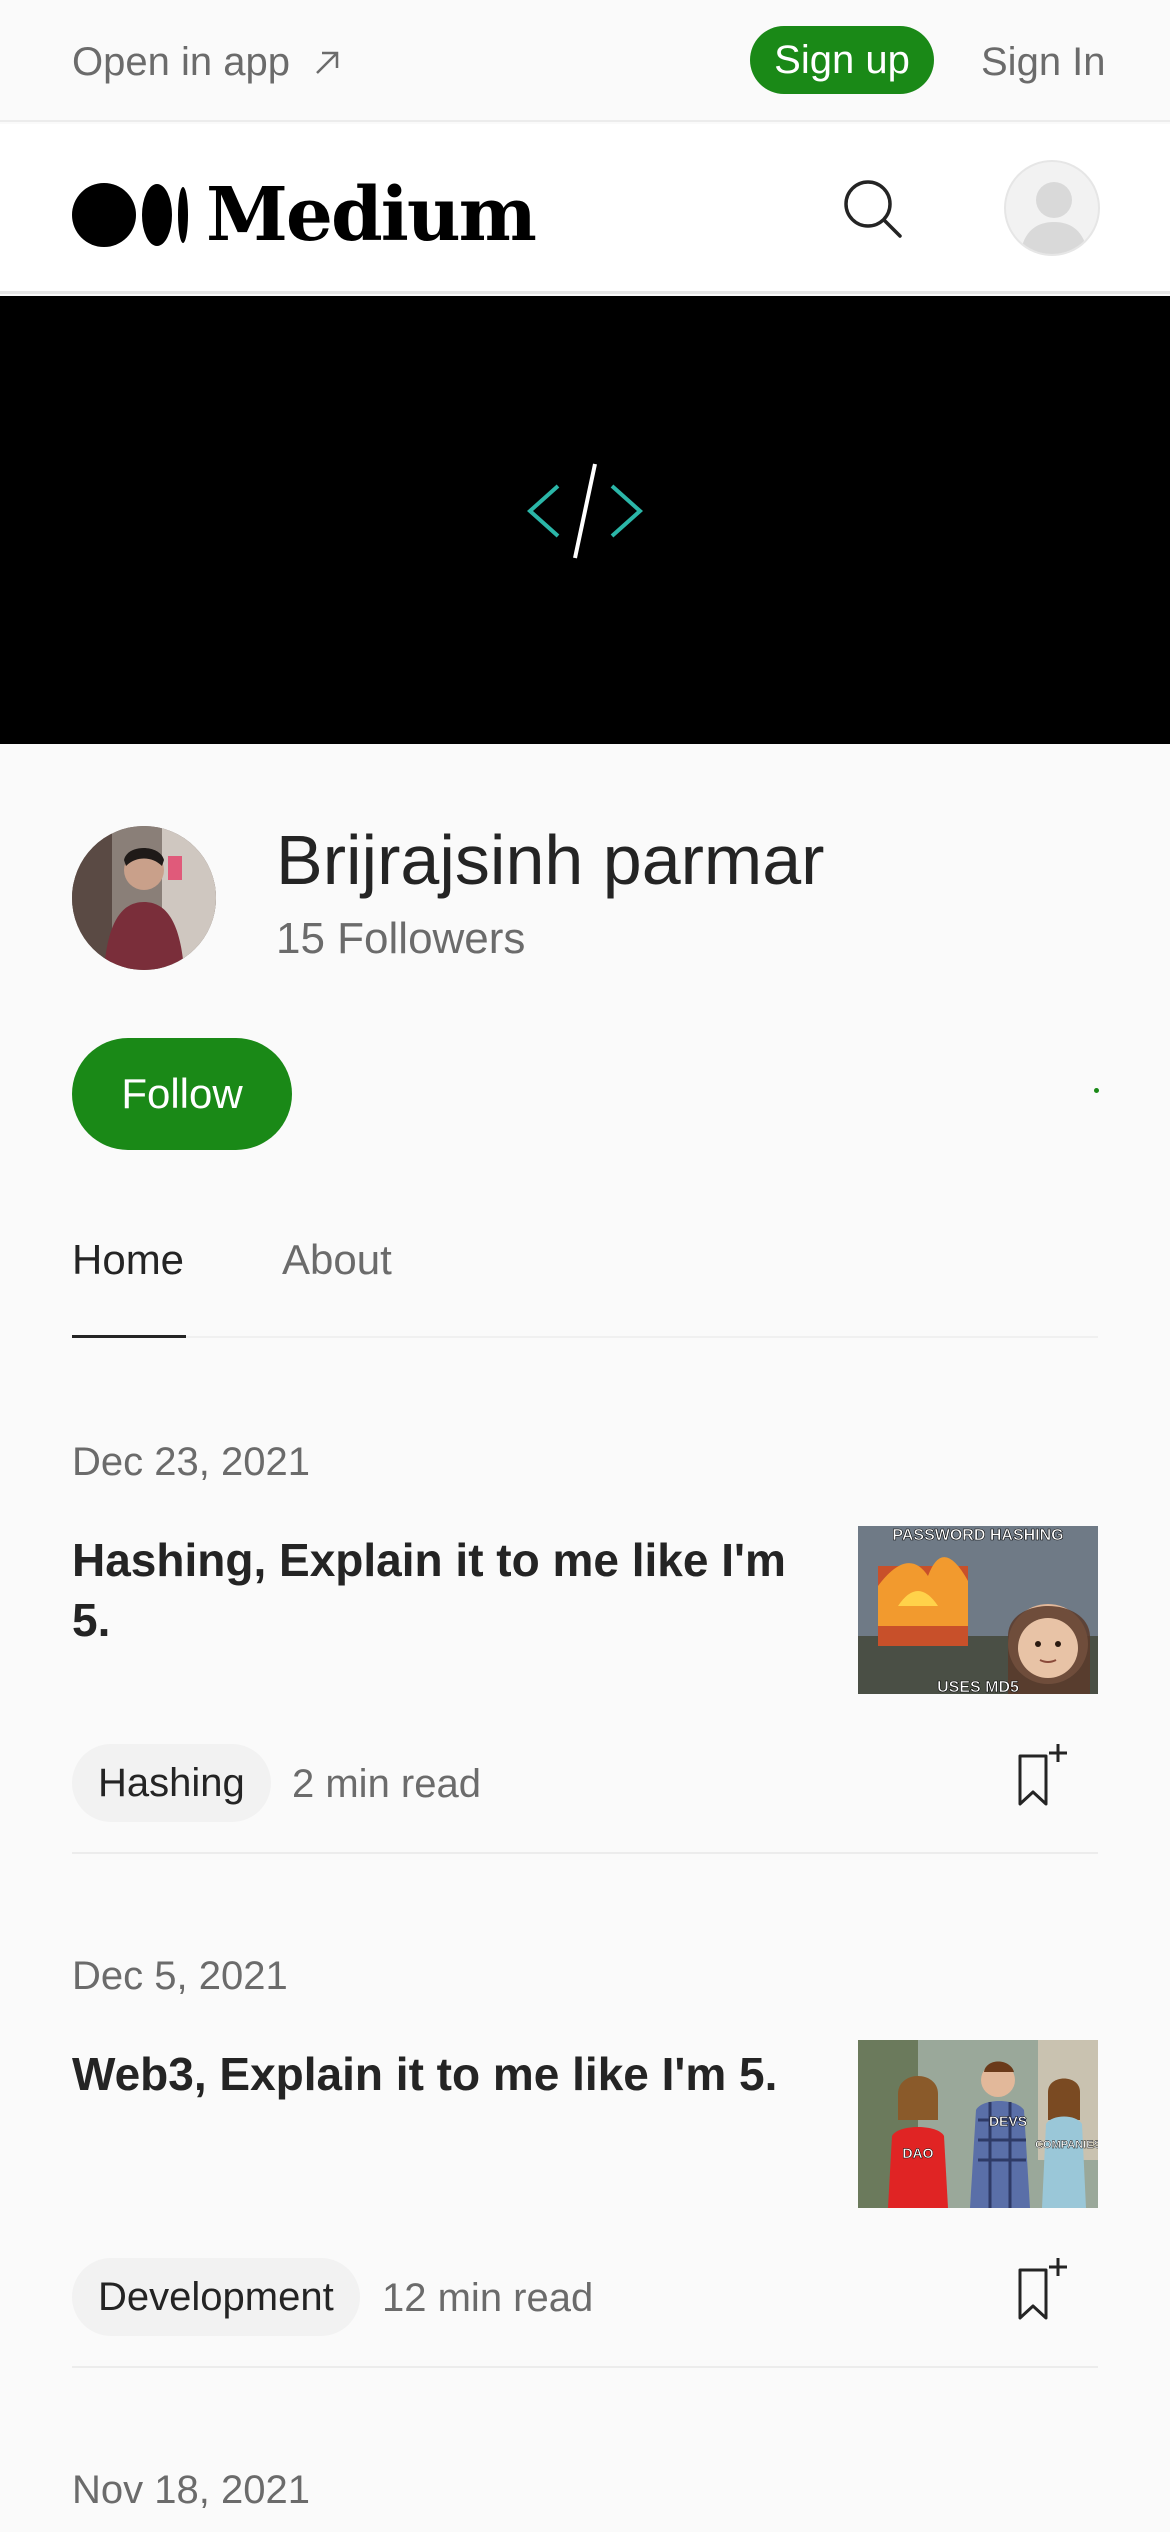  Describe the element at coordinates (337, 1260) in the screenshot. I see `tab-about: About` at that location.